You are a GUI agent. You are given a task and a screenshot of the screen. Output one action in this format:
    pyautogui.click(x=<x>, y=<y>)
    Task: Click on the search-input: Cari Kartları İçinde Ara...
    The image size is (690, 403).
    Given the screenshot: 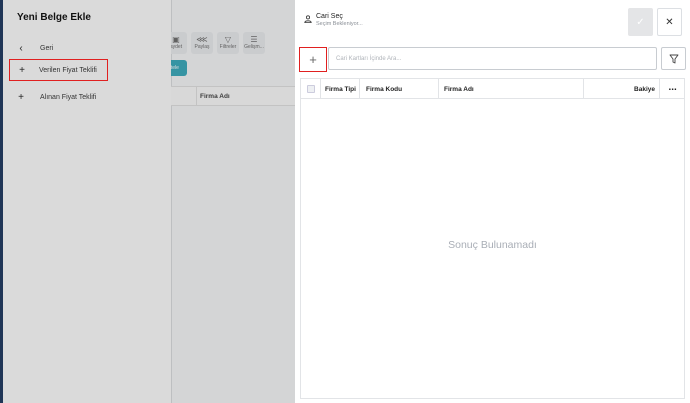 What is the action you would take?
    pyautogui.click(x=492, y=58)
    